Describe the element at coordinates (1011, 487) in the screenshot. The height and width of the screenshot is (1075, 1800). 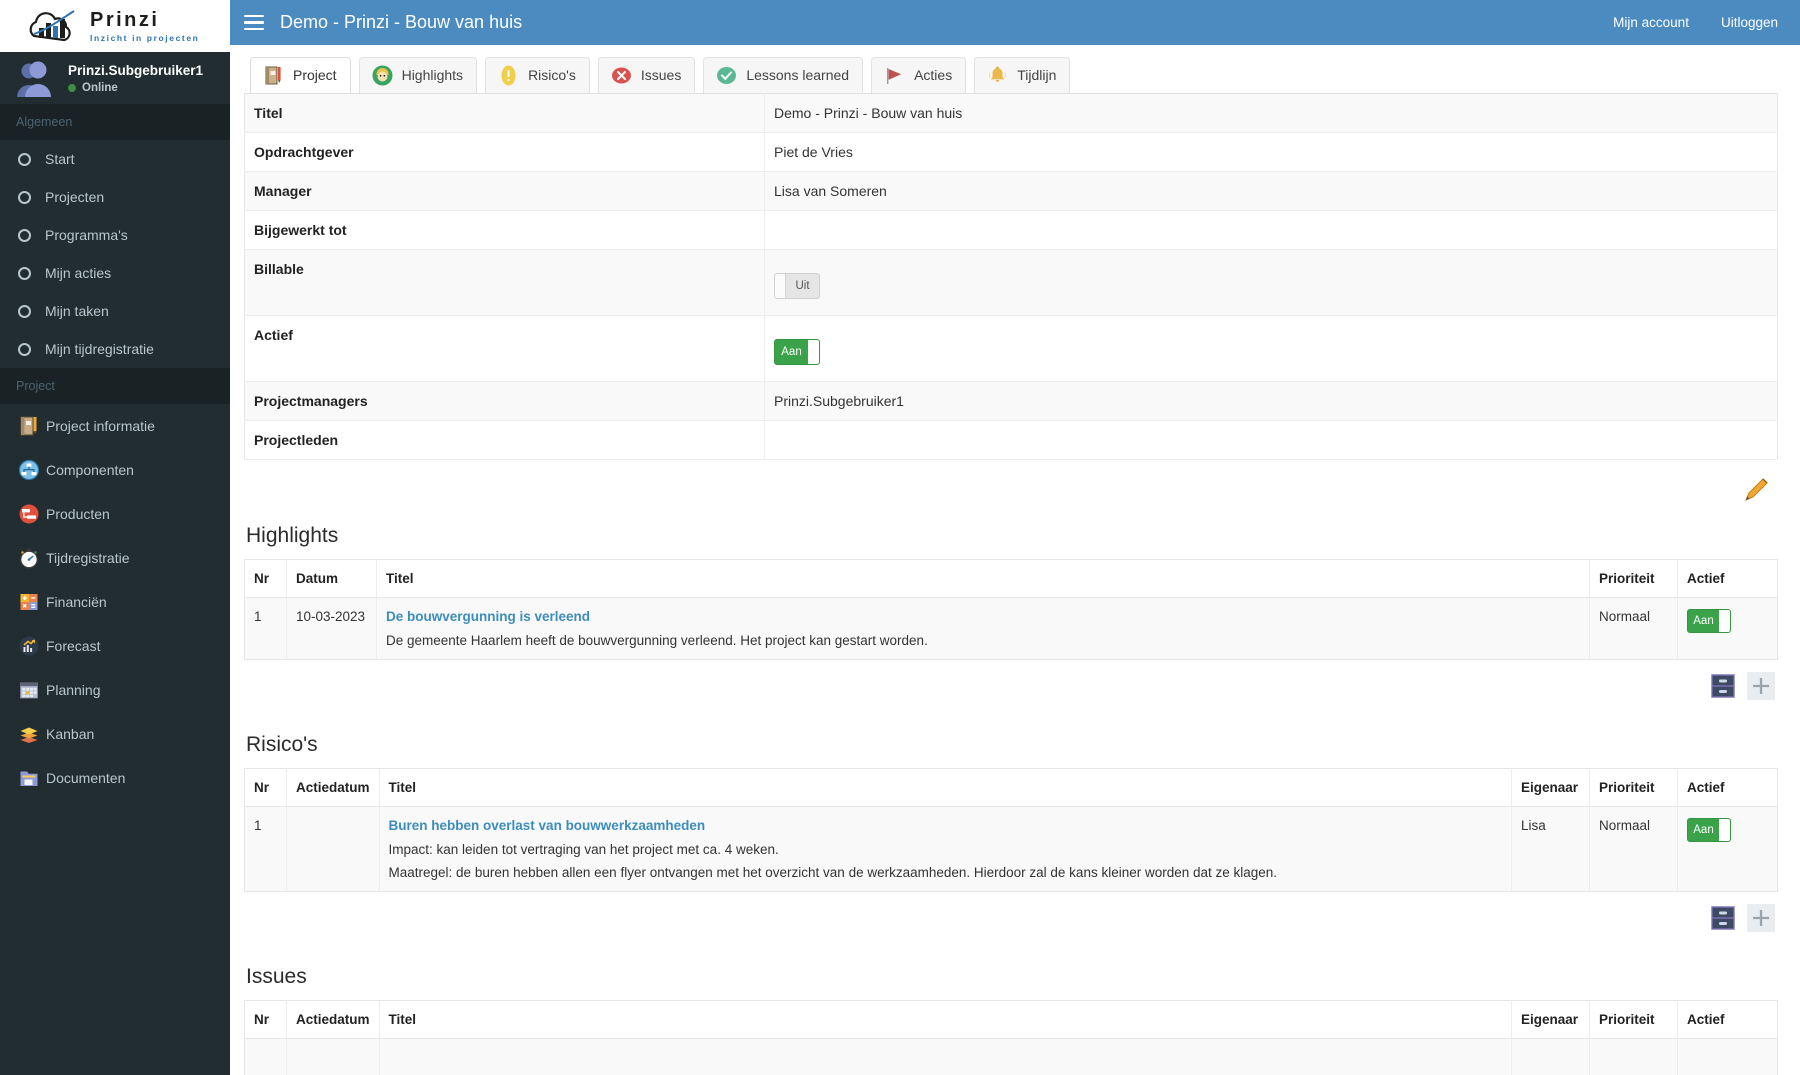
I see `edit-row` at that location.